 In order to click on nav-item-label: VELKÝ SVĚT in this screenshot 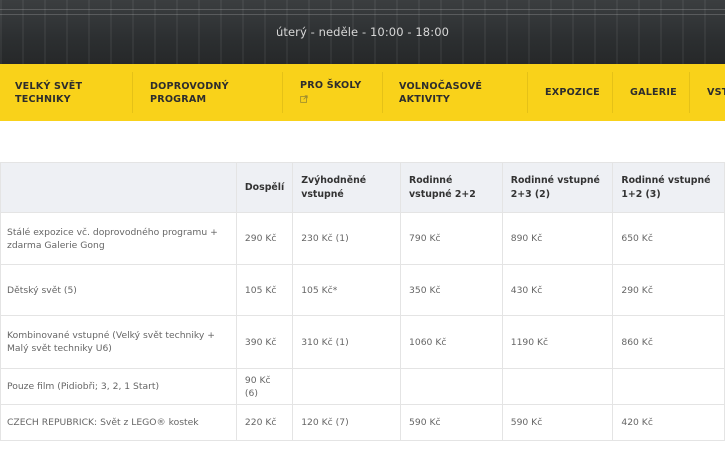, I will do `click(49, 86)`.